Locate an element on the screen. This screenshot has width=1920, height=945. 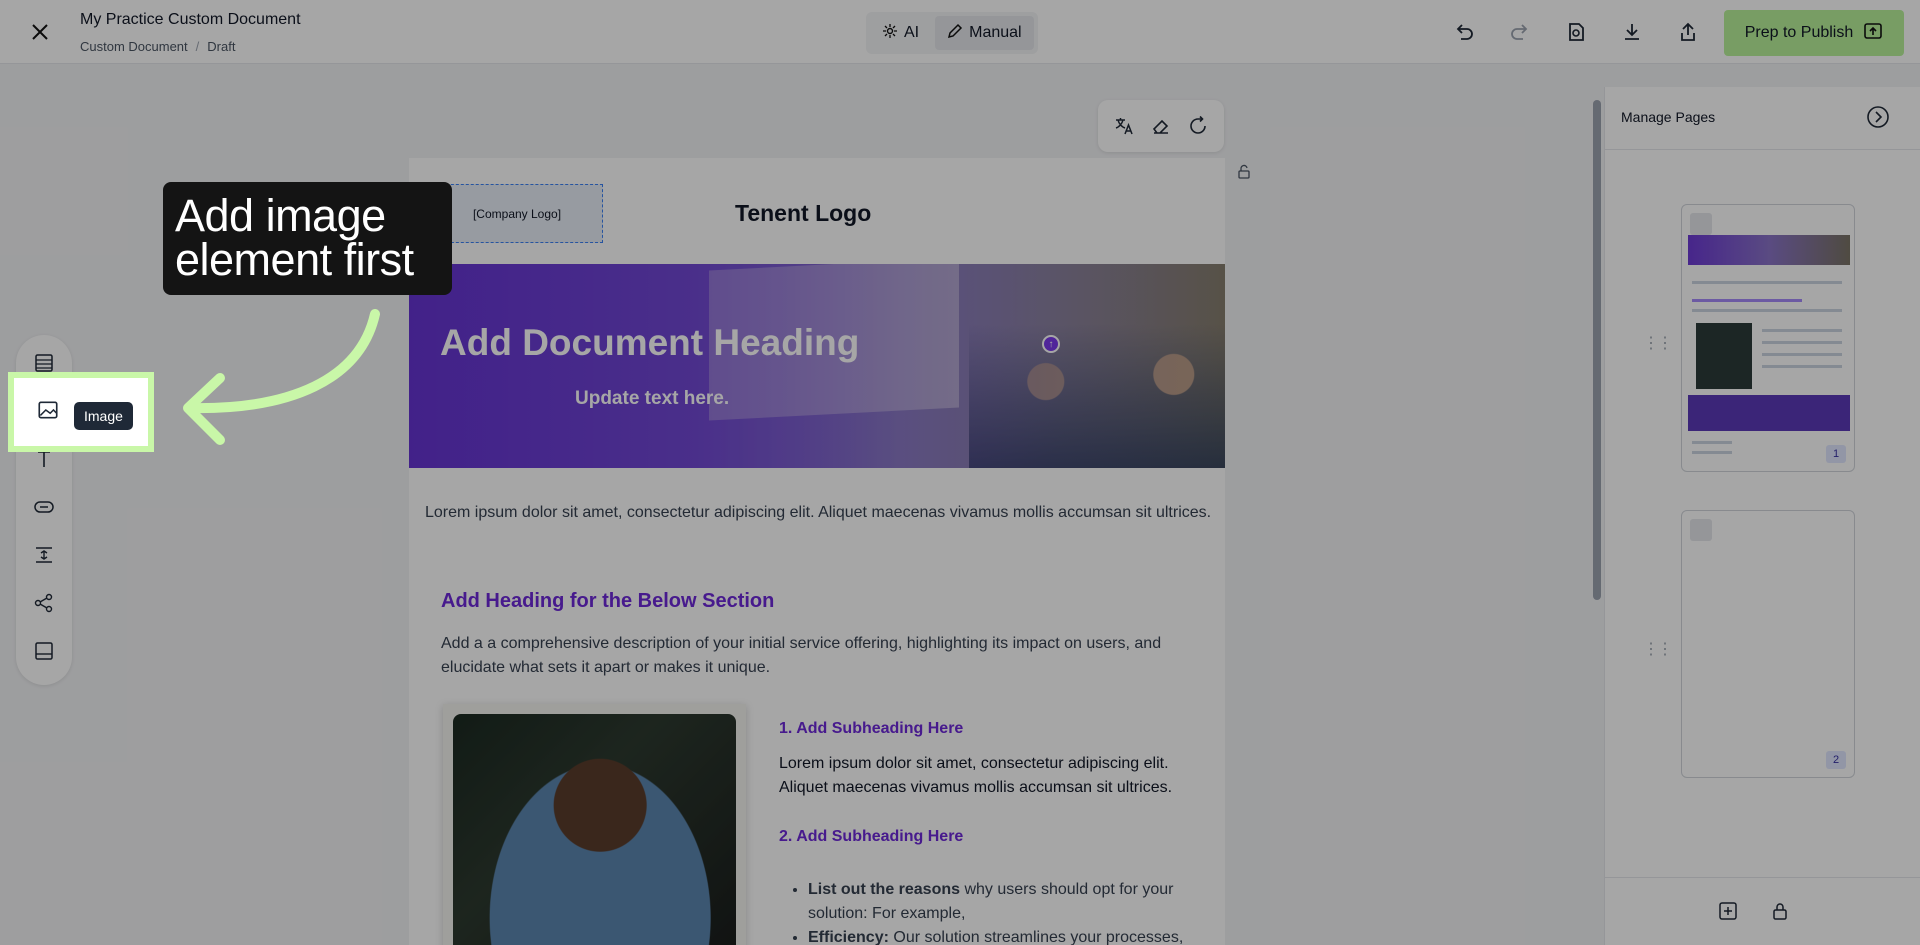
thumbnail-feature-block is located at coordinates (1769, 413).